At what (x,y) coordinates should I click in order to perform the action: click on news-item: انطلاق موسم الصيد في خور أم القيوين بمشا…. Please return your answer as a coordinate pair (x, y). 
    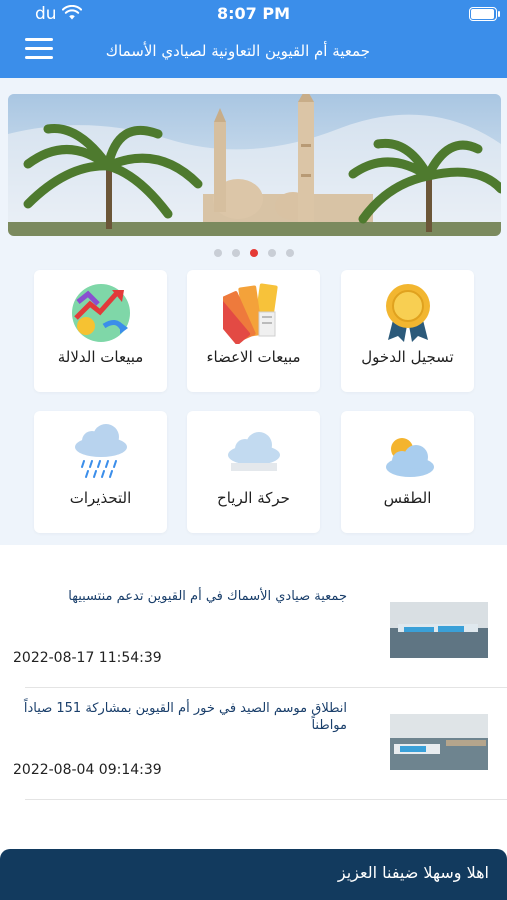
    Looking at the image, I should click on (253, 744).